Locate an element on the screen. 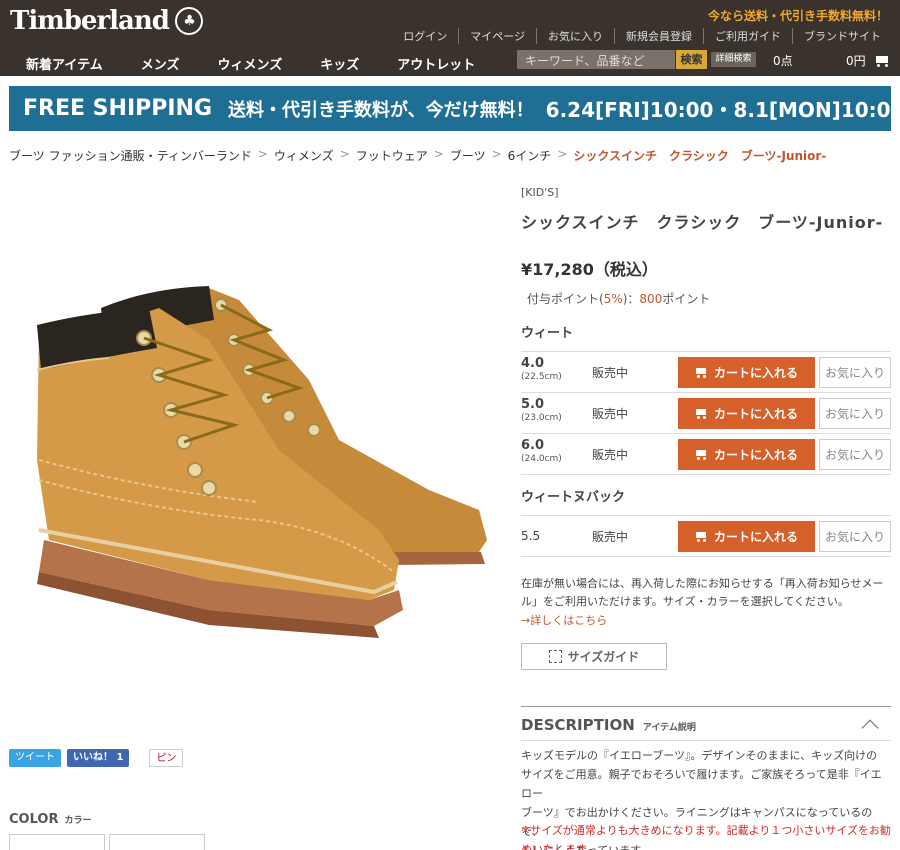 This screenshot has height=850, width=900. favorites-link: お気に入り is located at coordinates (575, 36).